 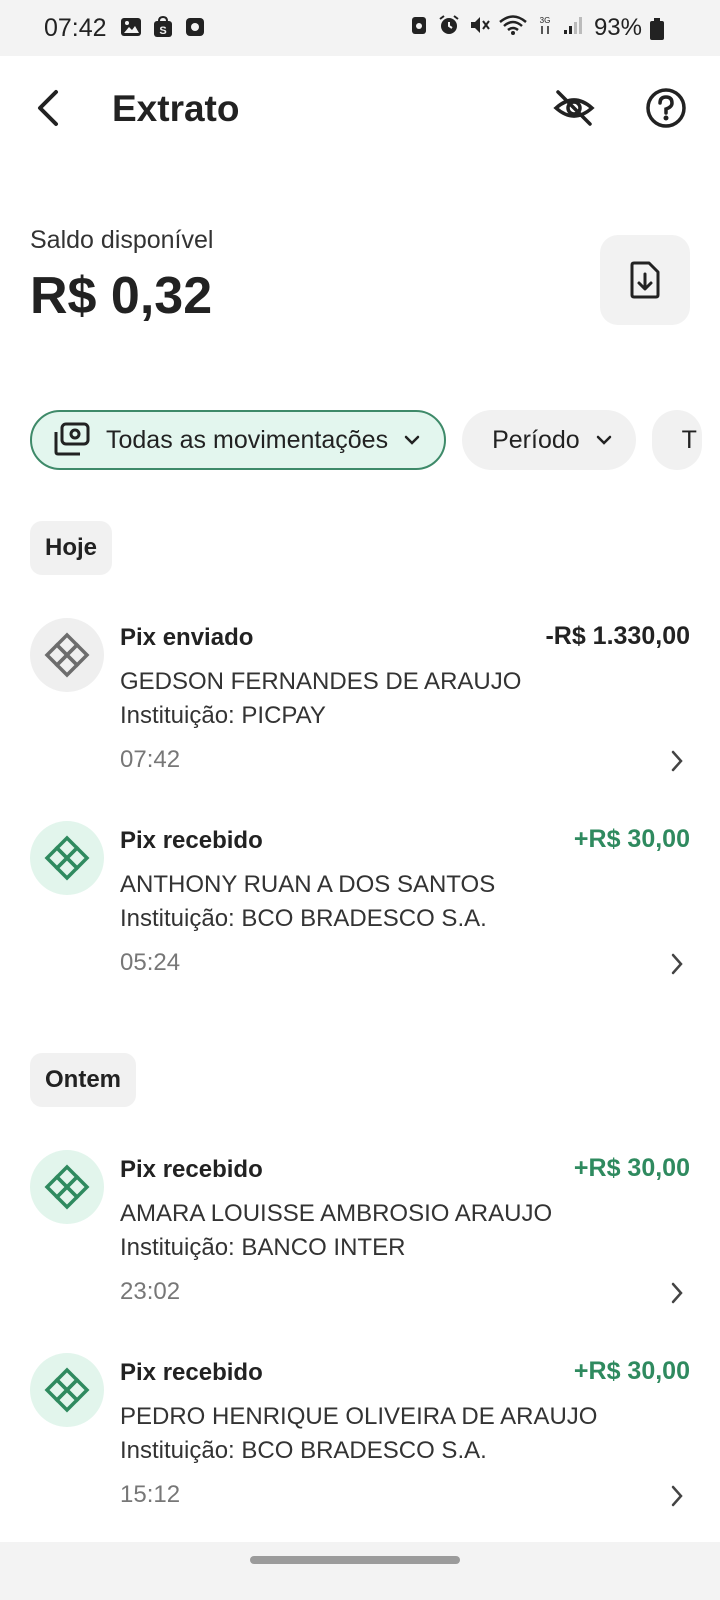 I want to click on home-indicator, so click(x=355, y=1560).